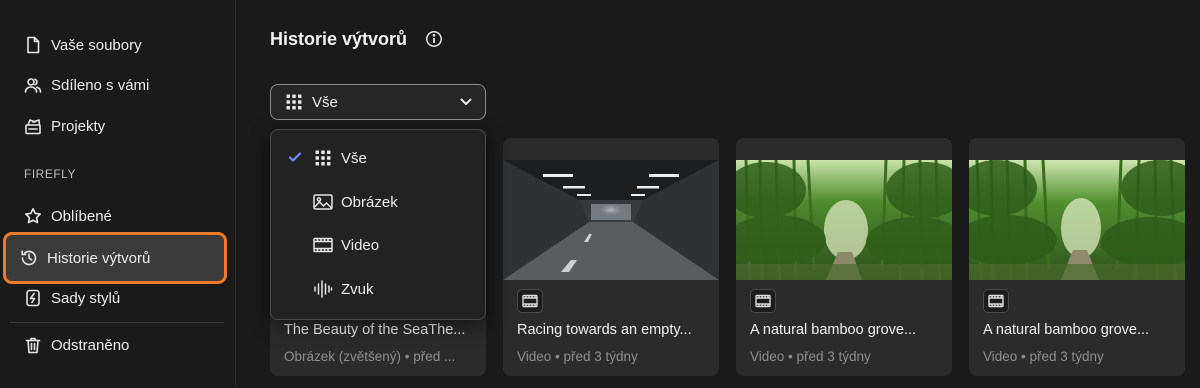  What do you see at coordinates (360, 245) in the screenshot?
I see `filter-option-label: Video` at bounding box center [360, 245].